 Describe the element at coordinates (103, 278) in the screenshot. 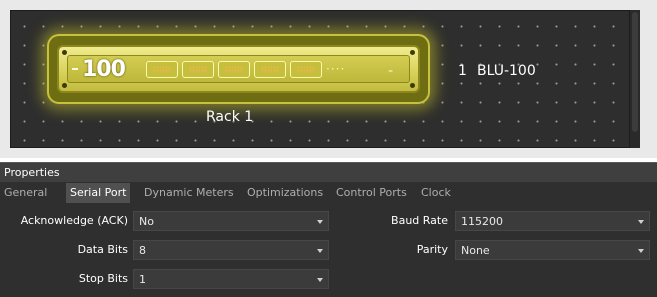

I see `stop-bits-label: Stop Bits` at that location.